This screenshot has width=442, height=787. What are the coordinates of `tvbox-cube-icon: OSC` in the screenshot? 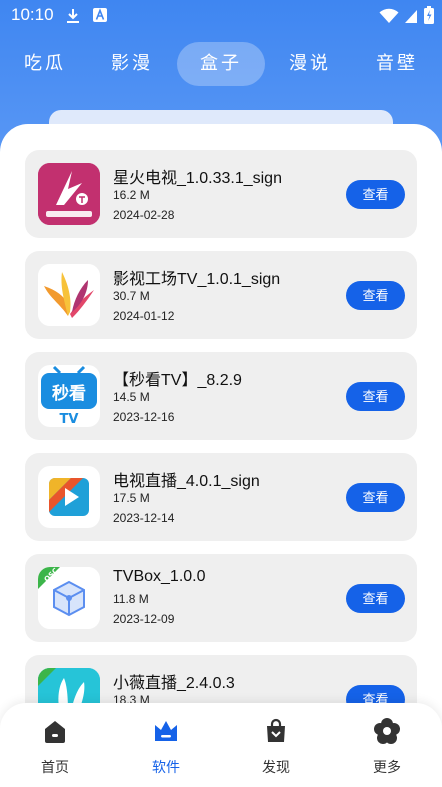 It's located at (69, 598).